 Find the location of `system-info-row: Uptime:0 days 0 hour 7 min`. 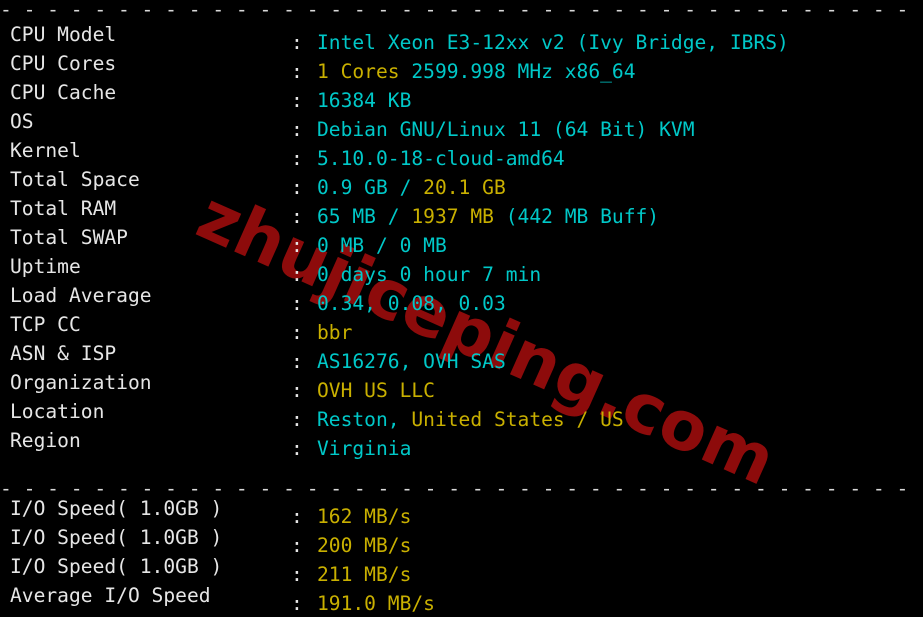

system-info-row: Uptime:0 days 0 hour 7 min is located at coordinates (461, 269).